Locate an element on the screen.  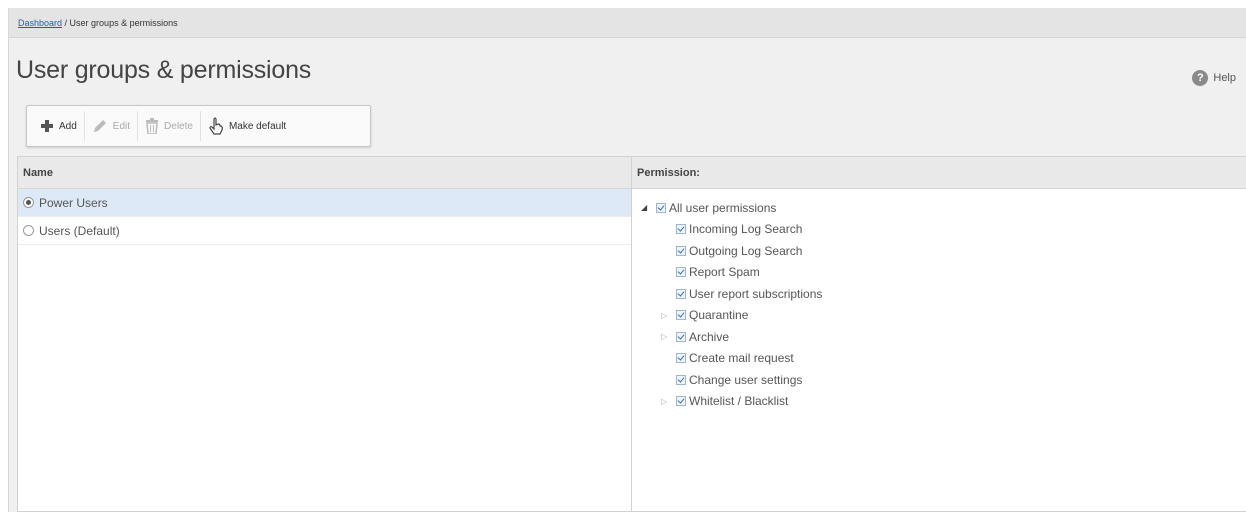
permission-node: Incoming Log Search is located at coordinates (939, 230).